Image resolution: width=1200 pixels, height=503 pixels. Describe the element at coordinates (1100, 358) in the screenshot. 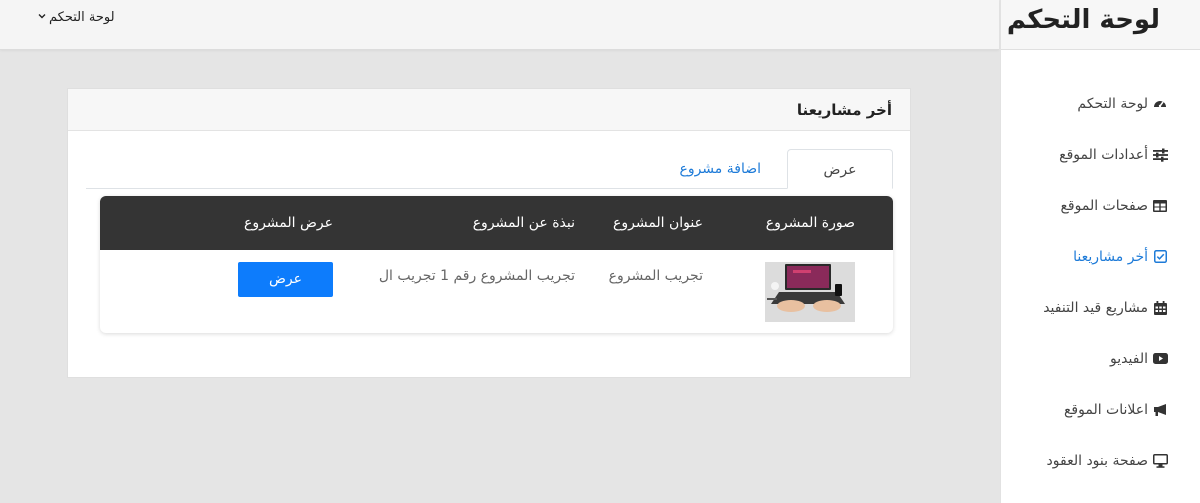

I see `sidebar-item-video: الفيديو` at that location.